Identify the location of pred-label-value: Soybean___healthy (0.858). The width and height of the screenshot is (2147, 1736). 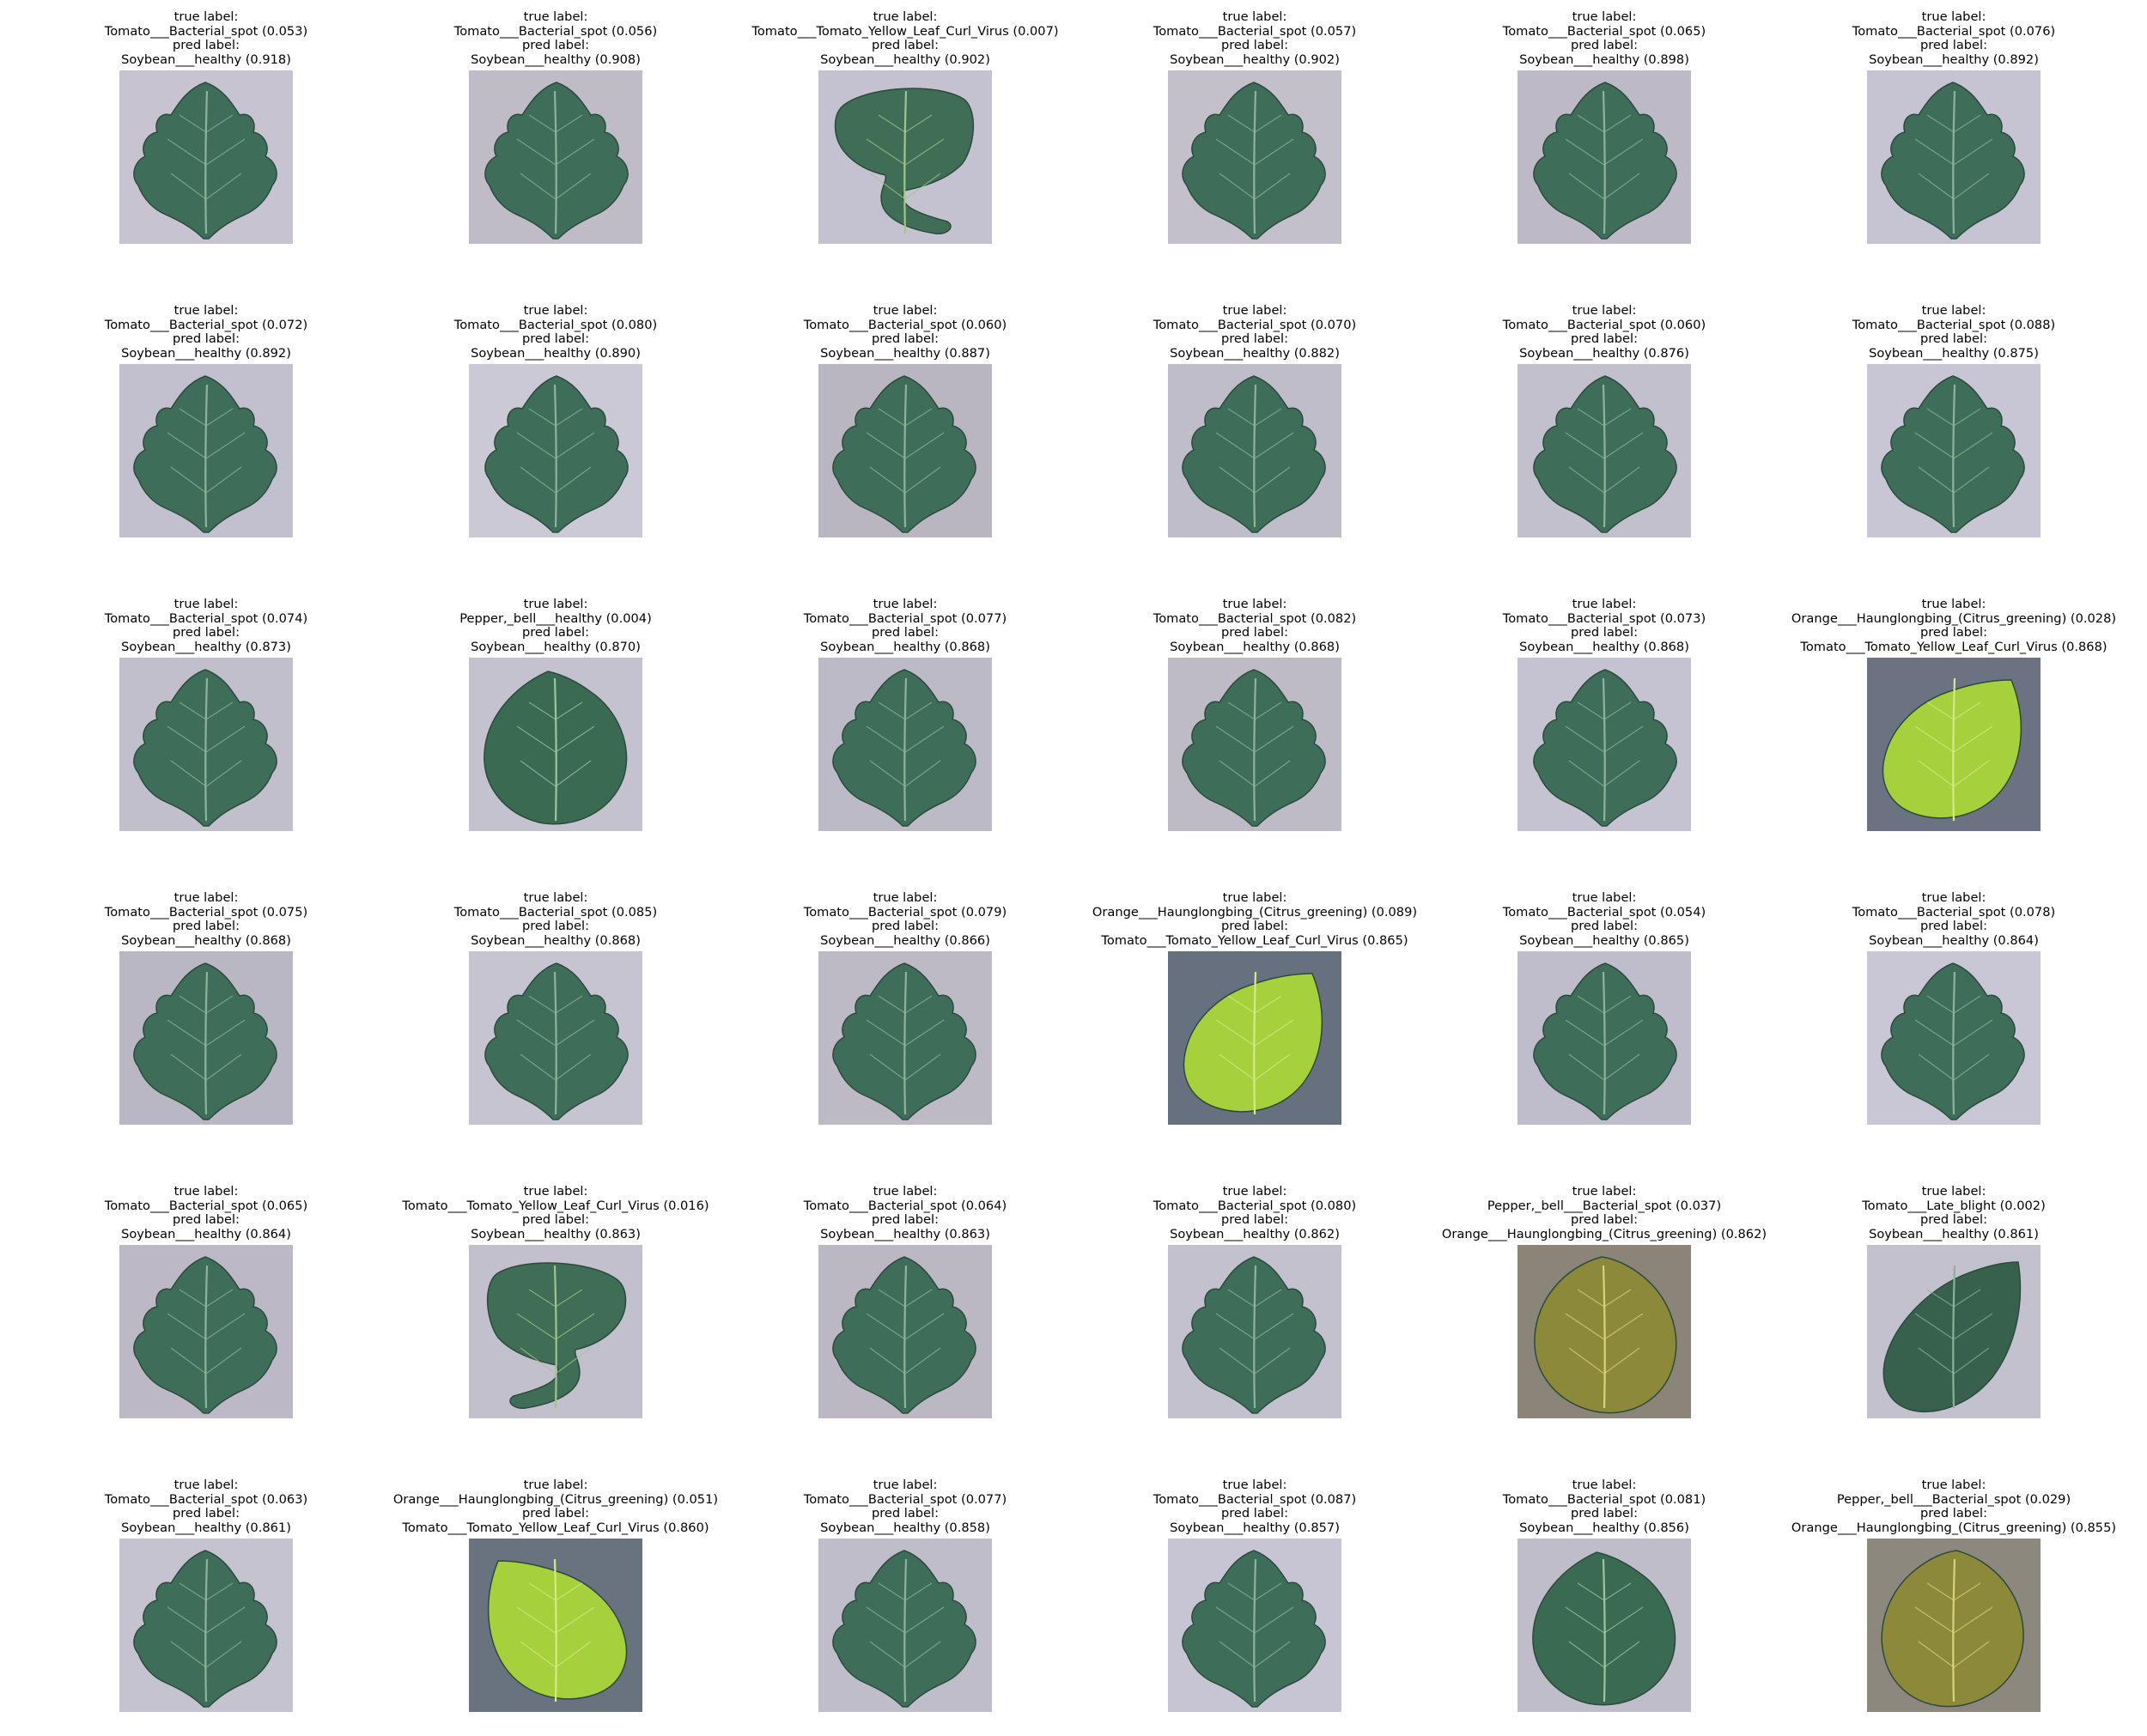
(905, 1527).